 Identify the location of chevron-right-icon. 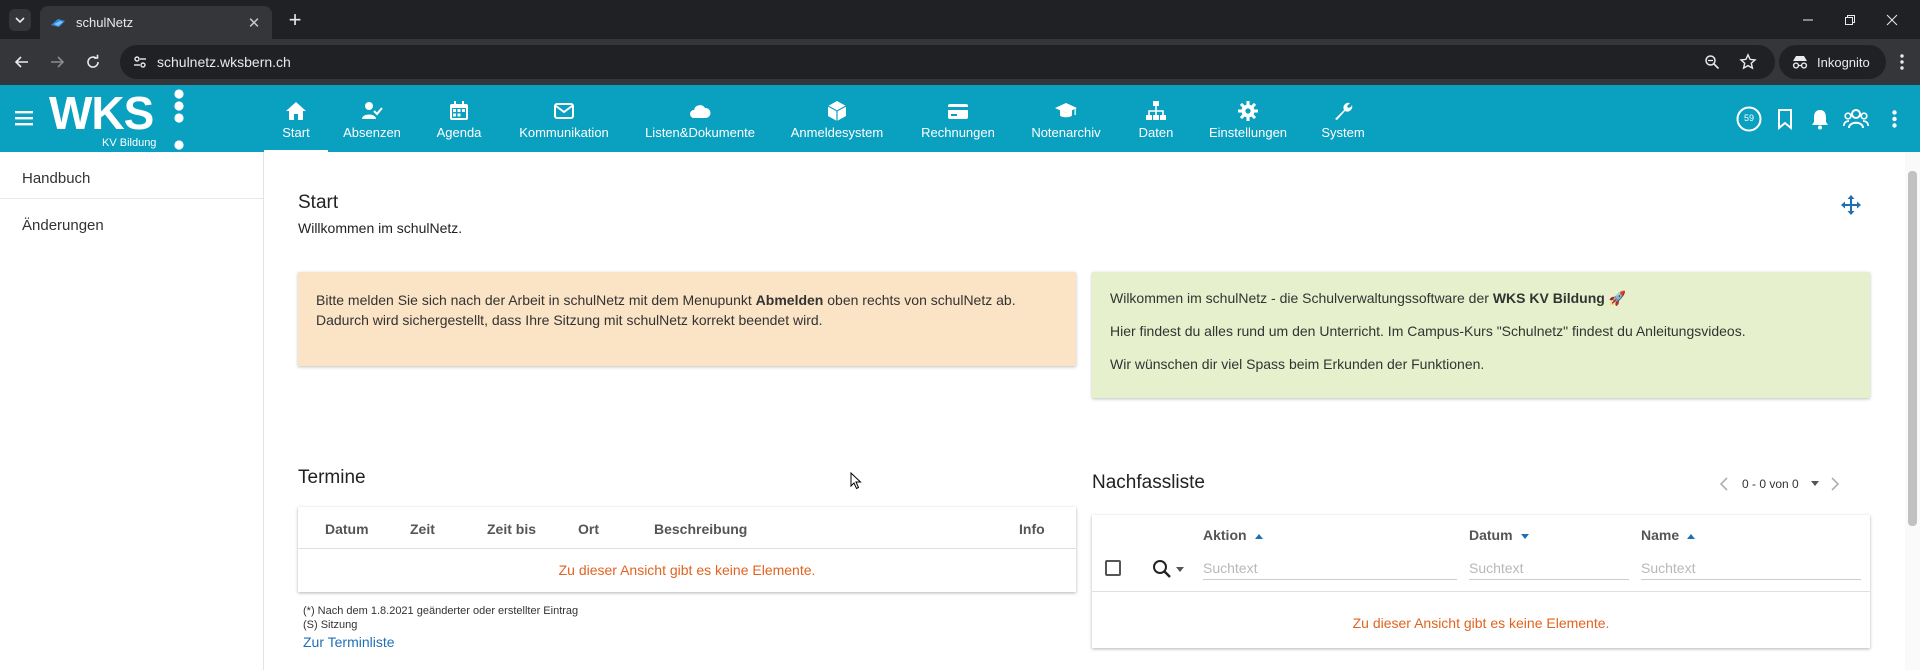
(1835, 484).